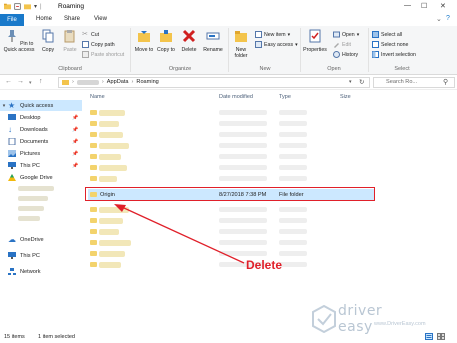  Describe the element at coordinates (56, 337) in the screenshot. I see `status-selection: 1 item selected` at that location.